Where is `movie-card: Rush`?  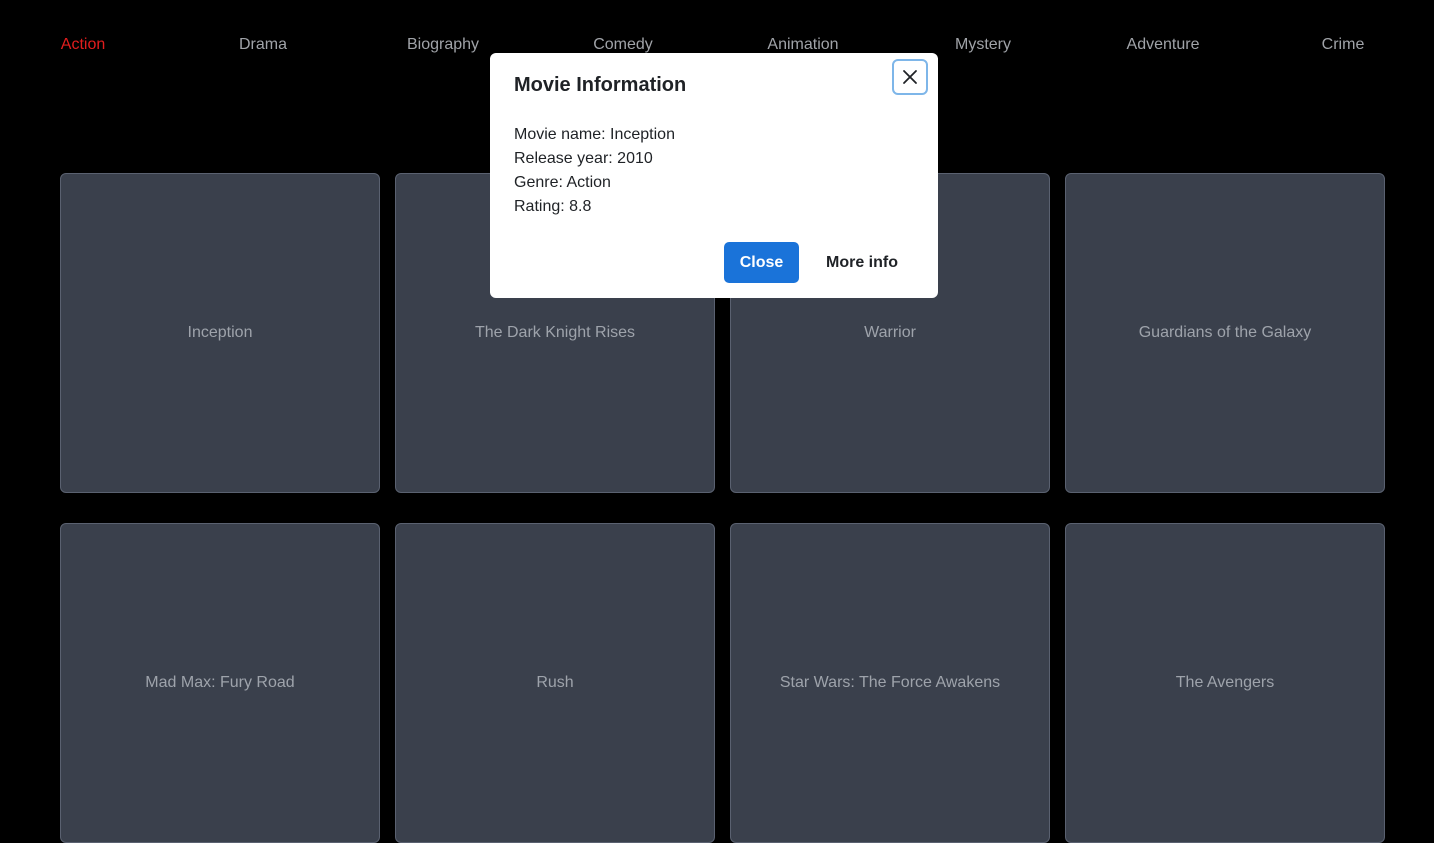 movie-card: Rush is located at coordinates (555, 683).